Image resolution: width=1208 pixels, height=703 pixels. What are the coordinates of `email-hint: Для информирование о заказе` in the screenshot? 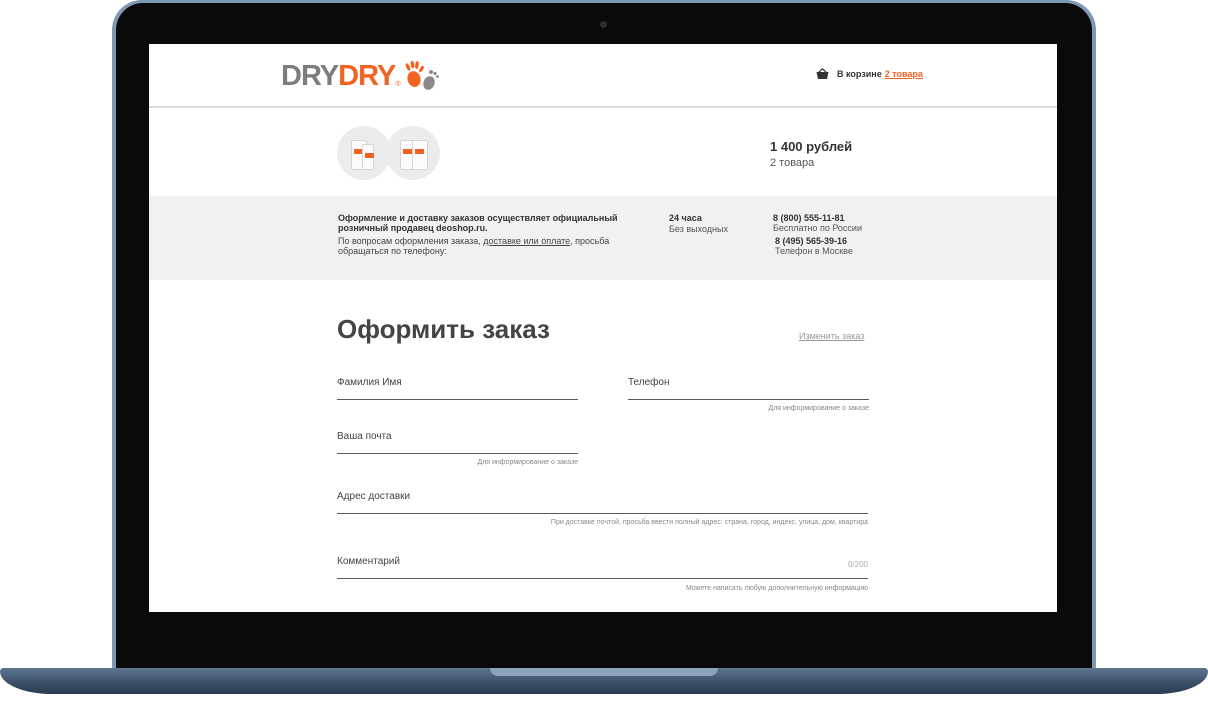 It's located at (527, 462).